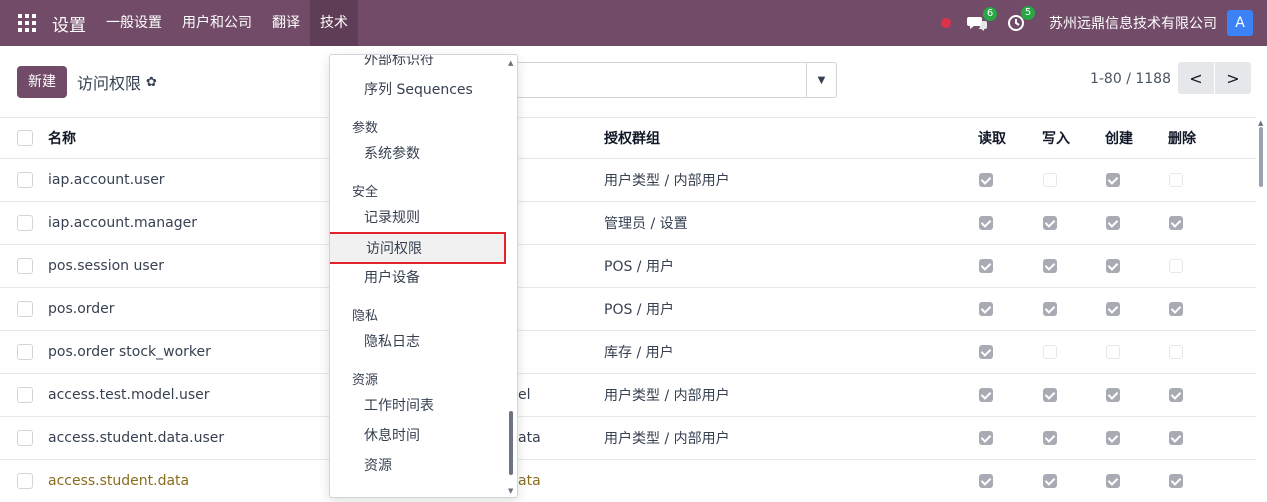 The height and width of the screenshot is (502, 1267). Describe the element at coordinates (378, 465) in the screenshot. I see `dropdown-item: 资源` at that location.